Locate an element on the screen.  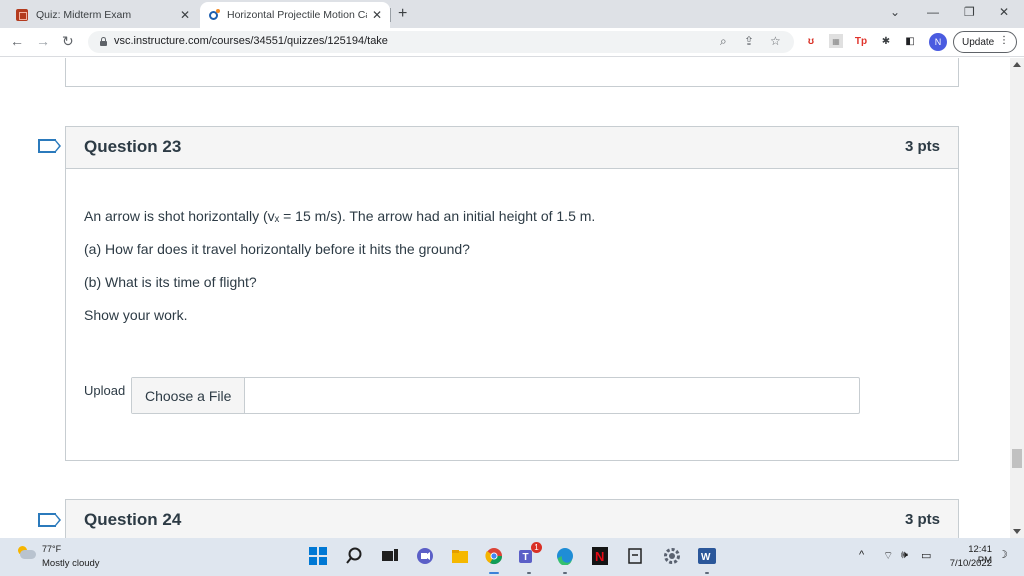
vertical-scrollbar is located at coordinates (1017, 298).